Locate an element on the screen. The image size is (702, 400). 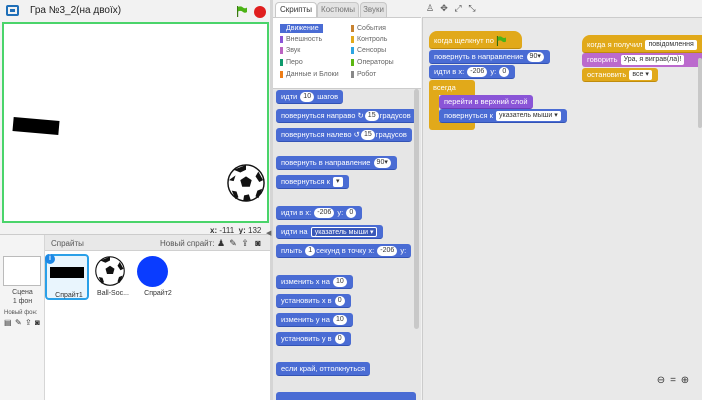
upload-sprite-icon: ⇪ is located at coordinates (245, 243).